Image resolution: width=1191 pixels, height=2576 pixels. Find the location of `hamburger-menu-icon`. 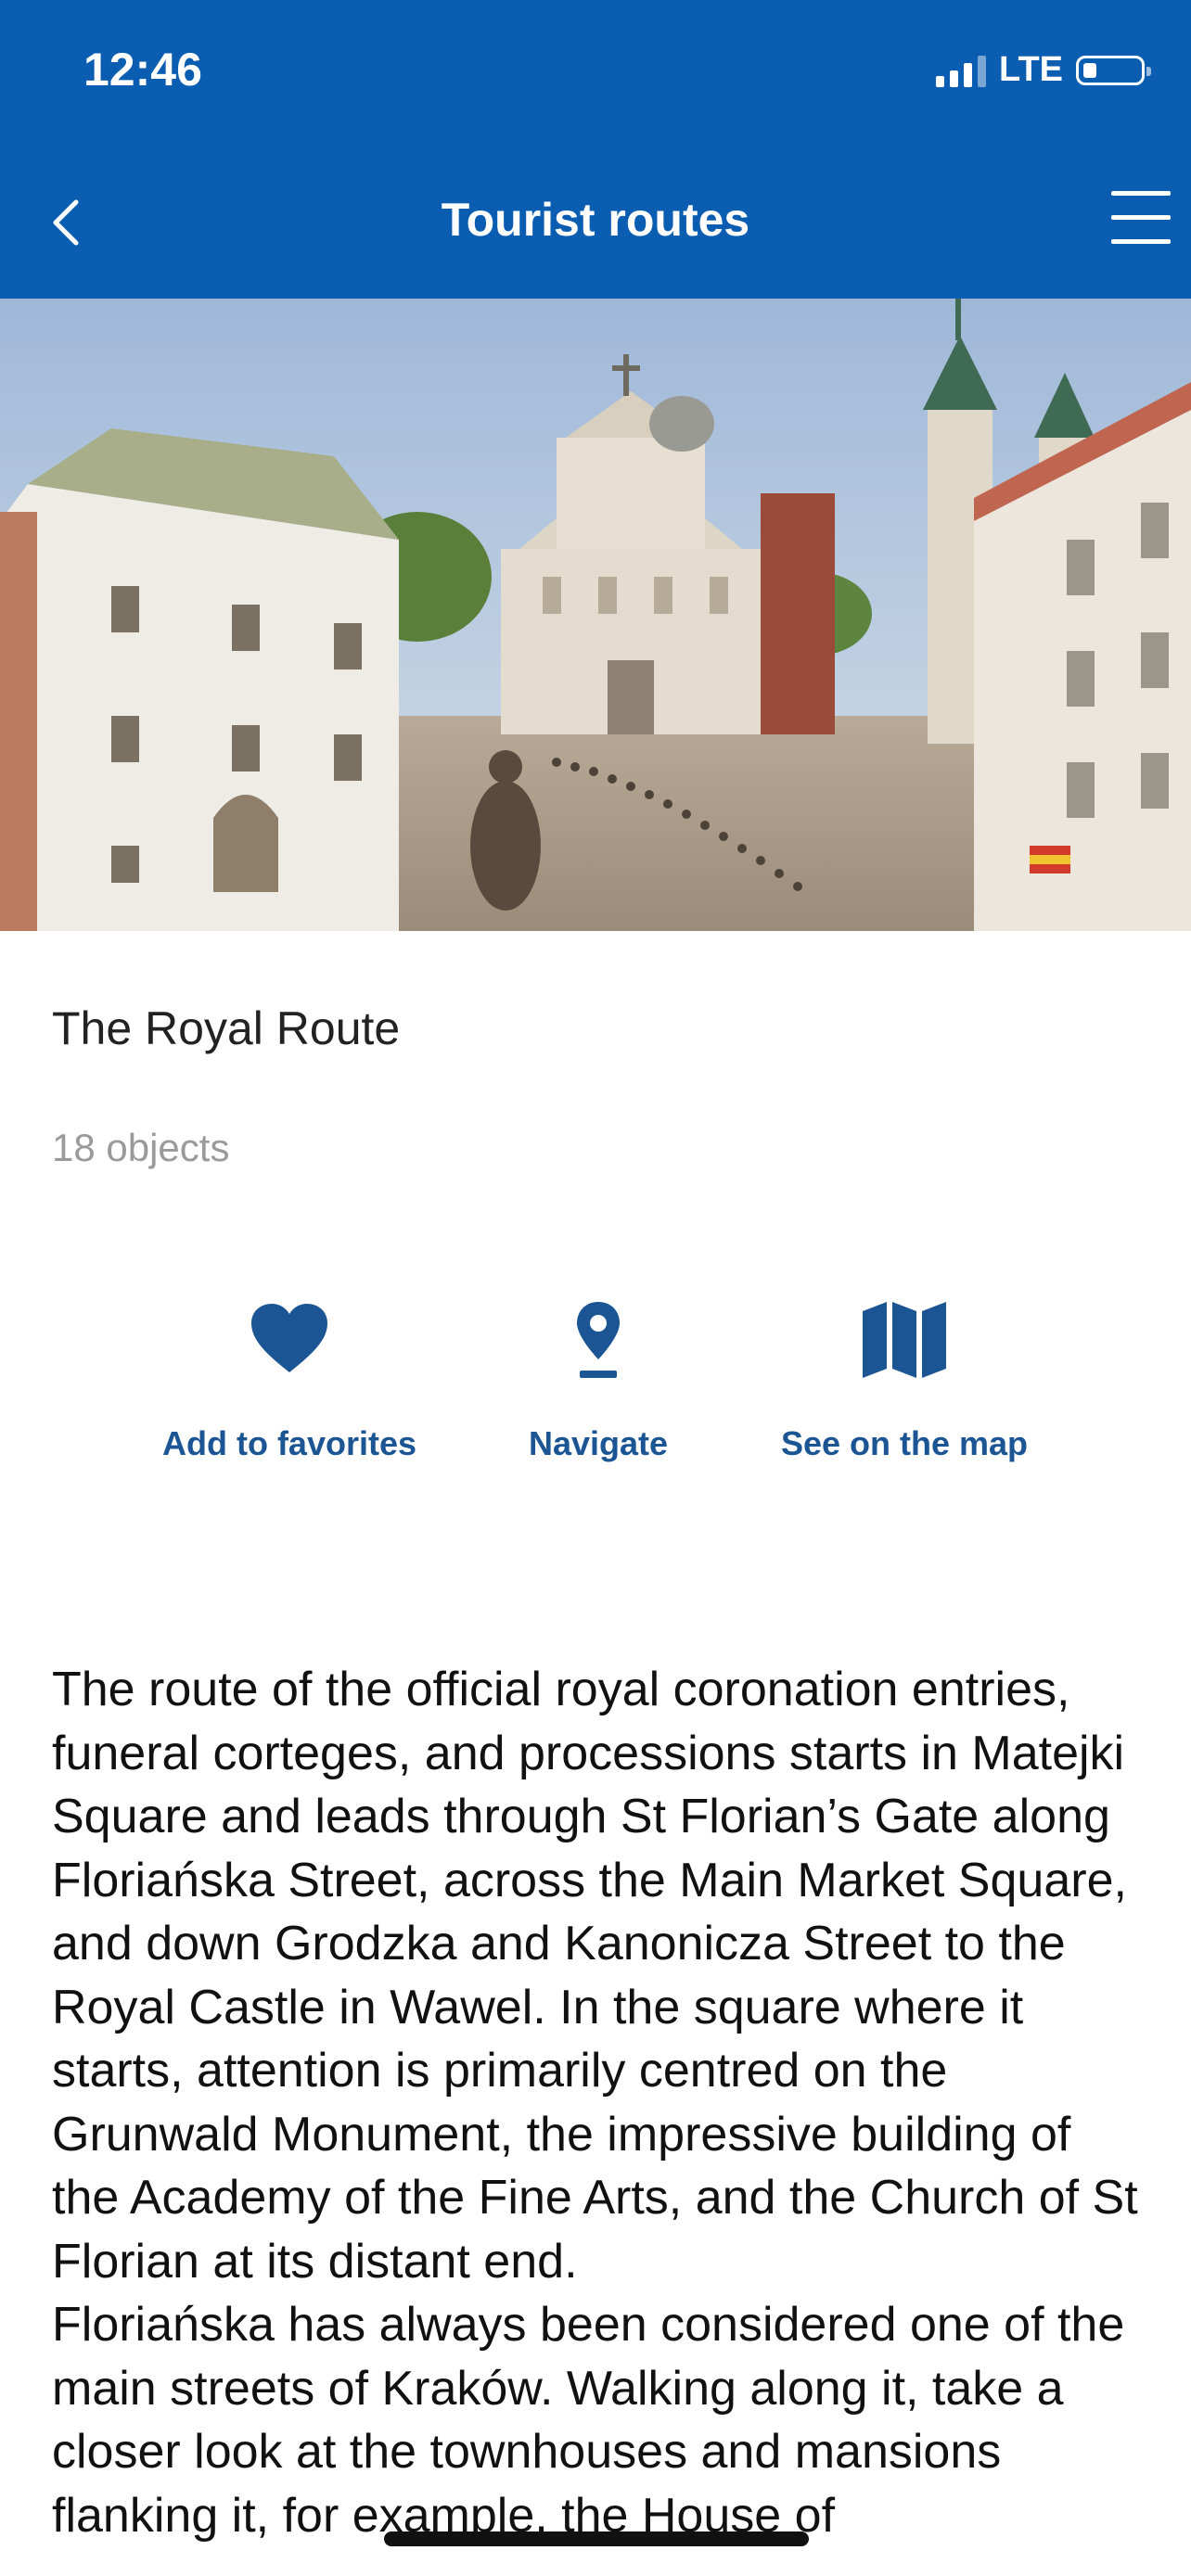

hamburger-menu-icon is located at coordinates (1141, 217).